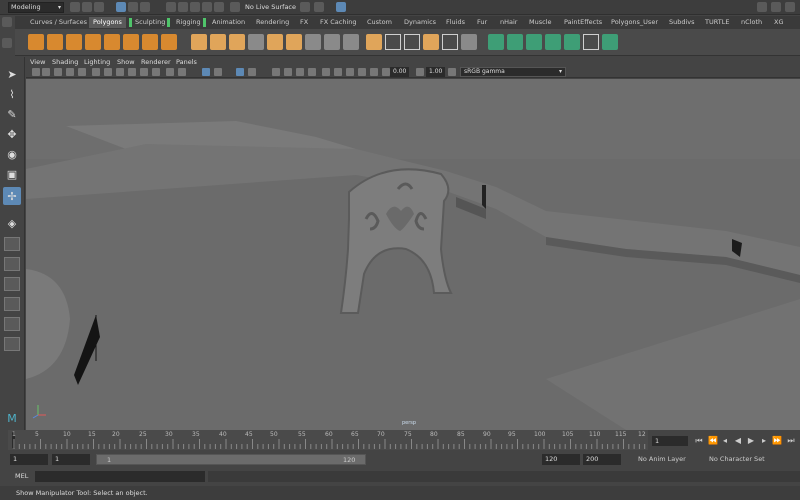 The image size is (800, 500). I want to click on gamma-icon, so click(420, 72).